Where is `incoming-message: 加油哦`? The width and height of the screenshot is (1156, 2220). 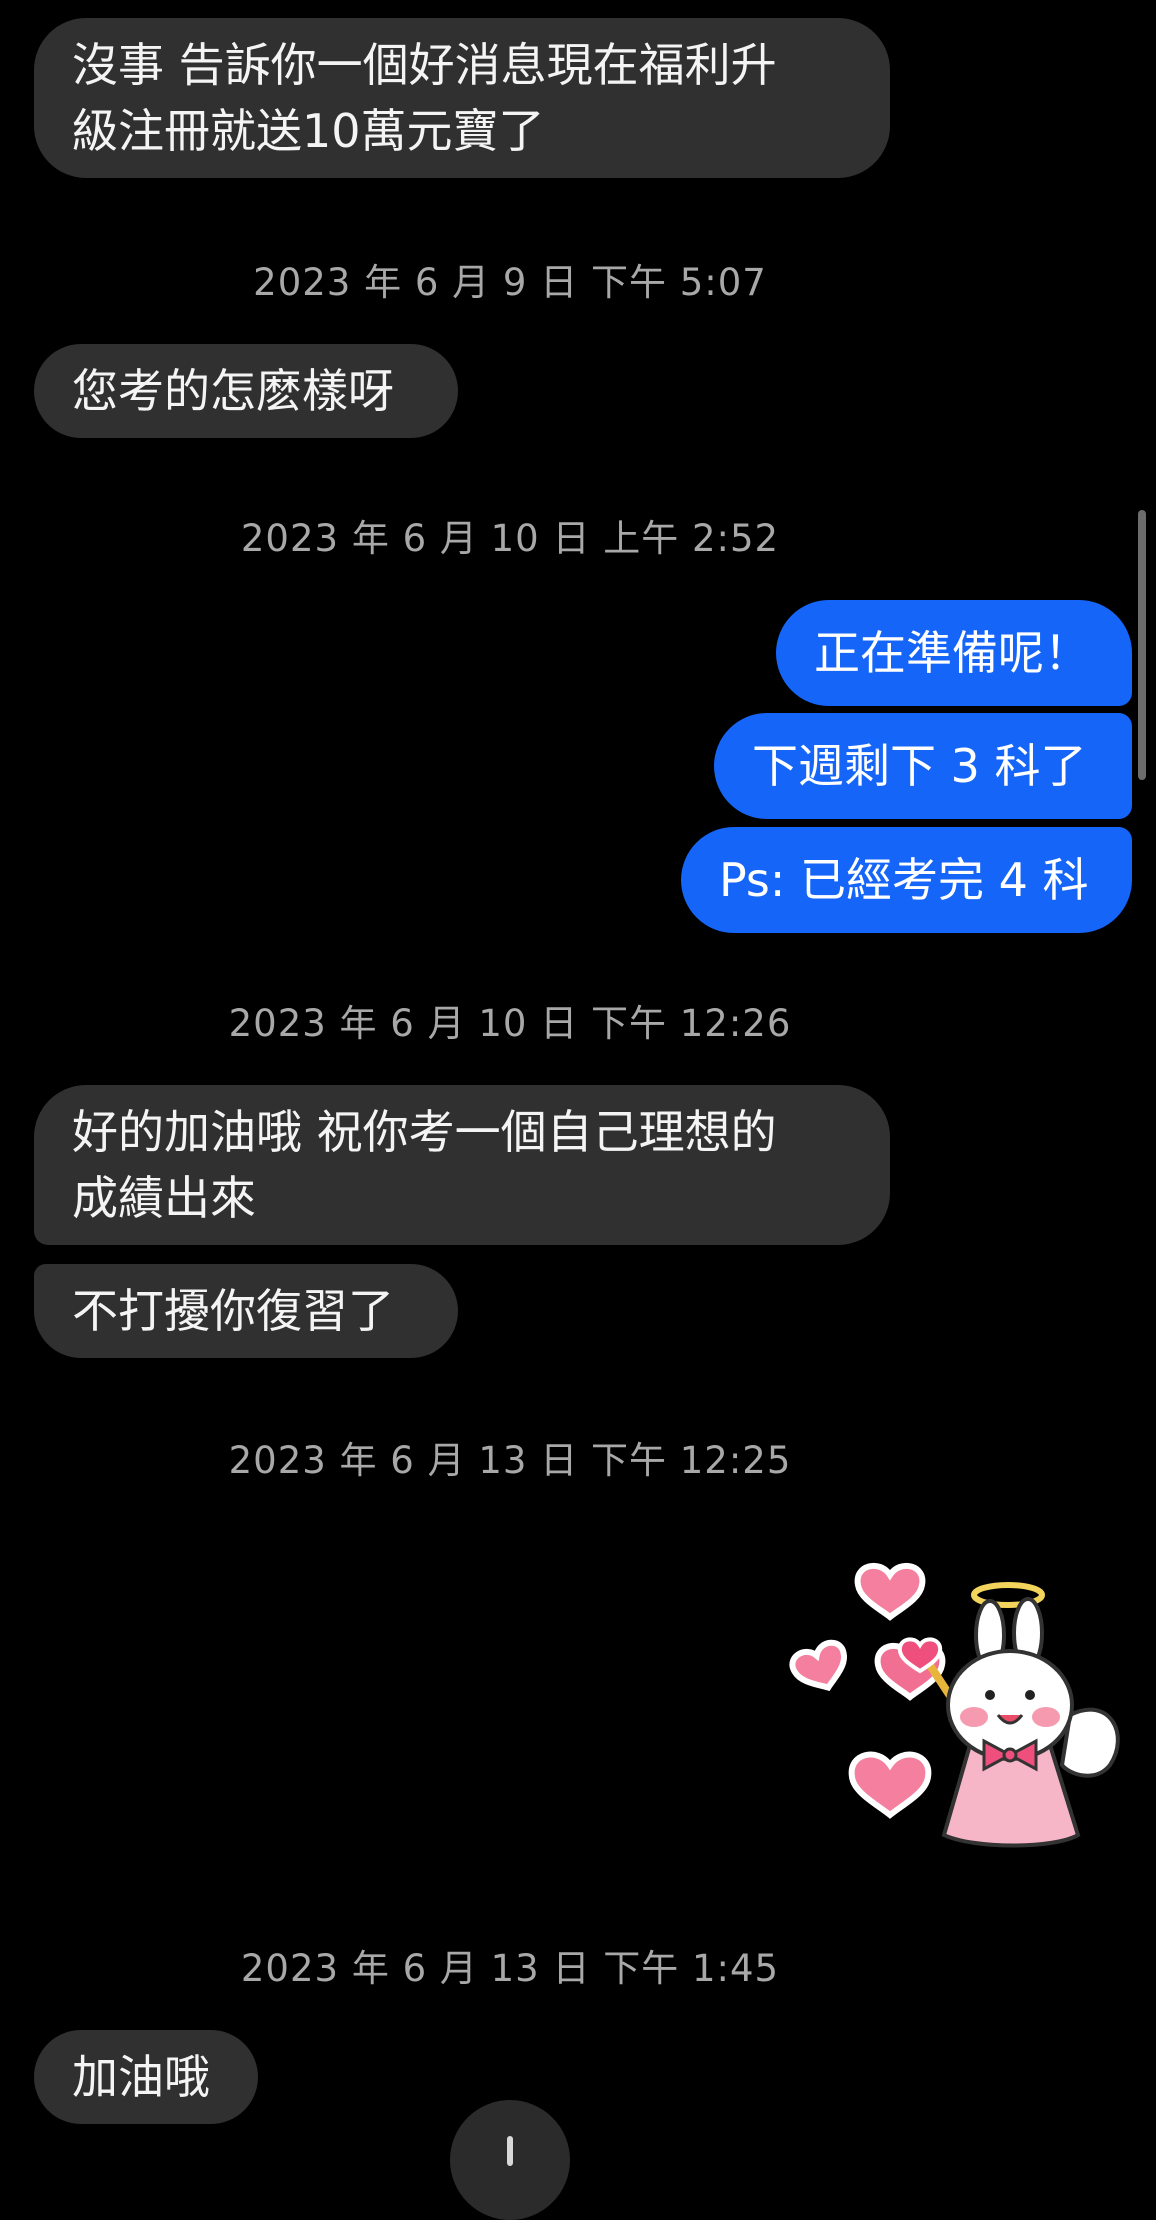 incoming-message: 加油哦 is located at coordinates (146, 2077).